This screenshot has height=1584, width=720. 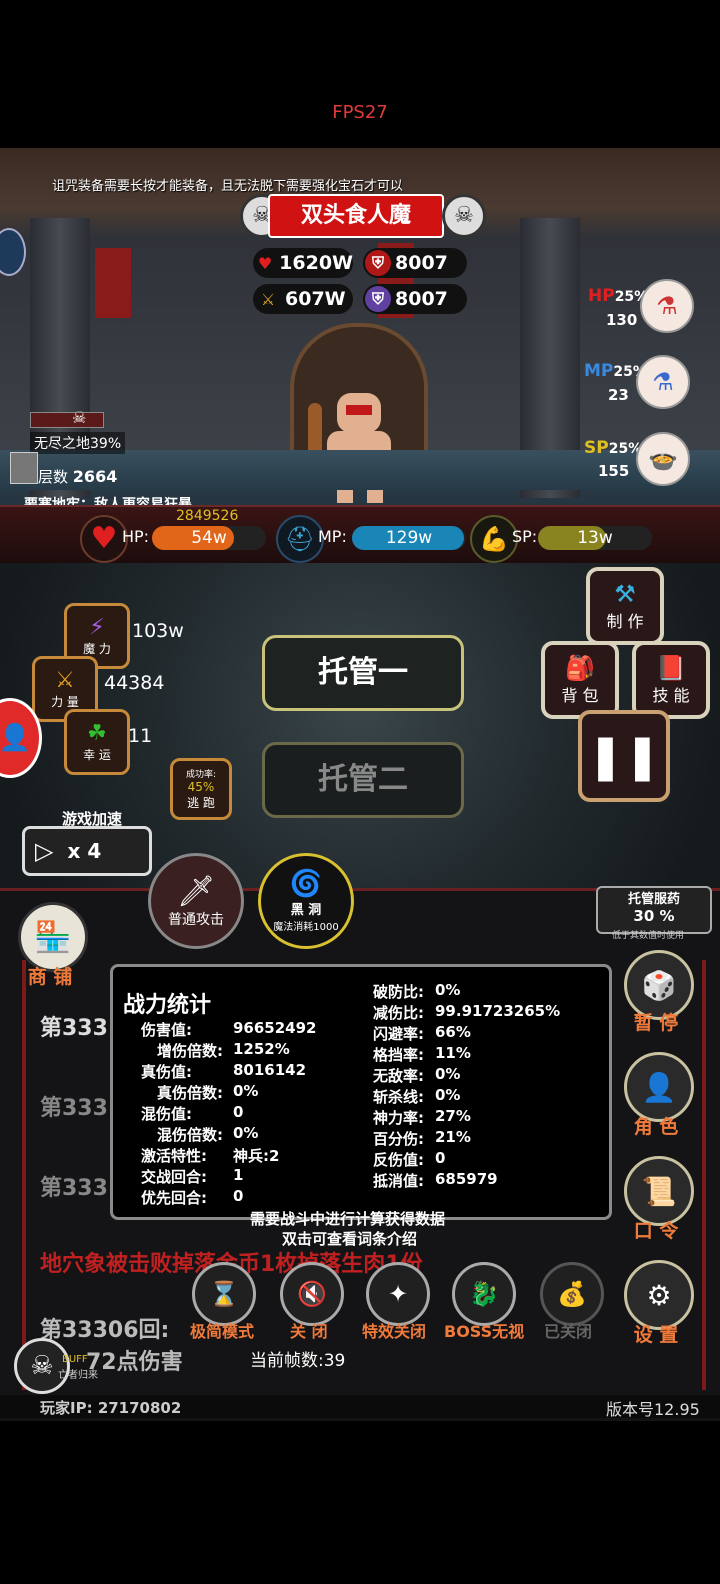 What do you see at coordinates (78, 443) in the screenshot?
I see `zone-name: 无尽之地39%` at bounding box center [78, 443].